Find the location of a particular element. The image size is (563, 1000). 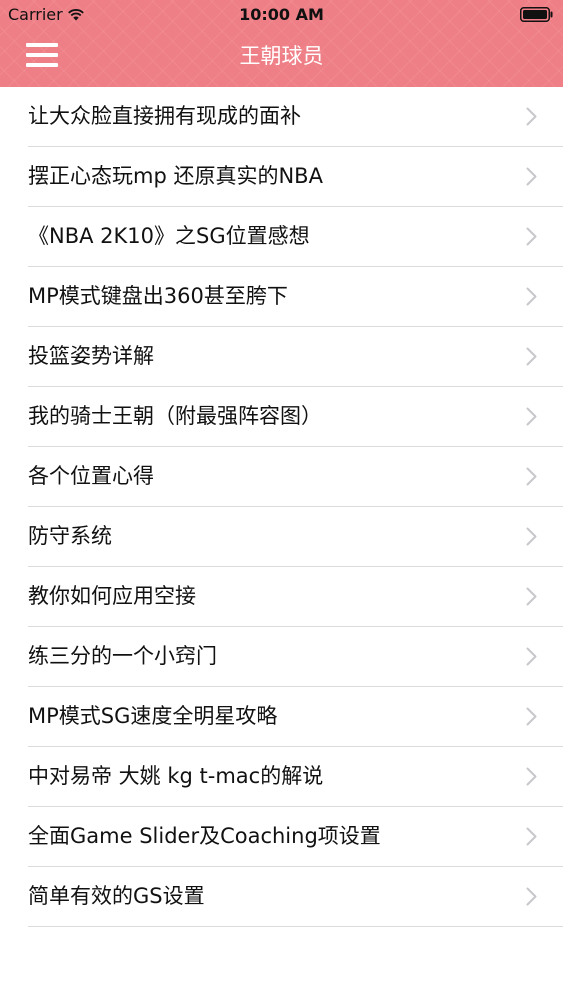

status-time: 10:00 AM is located at coordinates (281, 14).